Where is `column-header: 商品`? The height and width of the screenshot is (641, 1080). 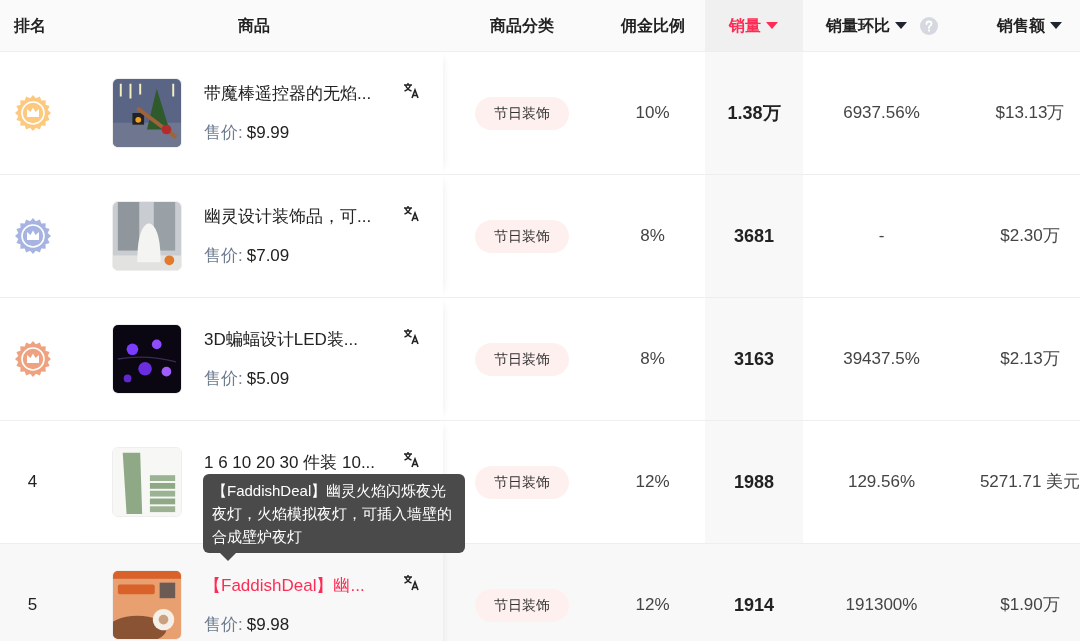
column-header: 商品 is located at coordinates (254, 25).